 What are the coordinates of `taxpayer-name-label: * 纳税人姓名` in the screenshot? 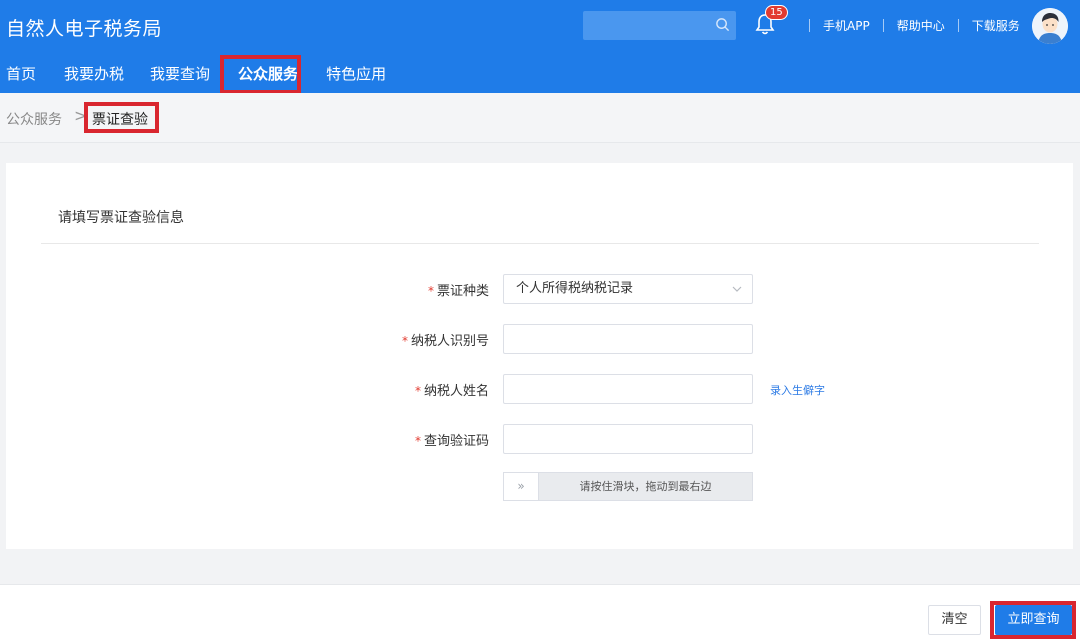 It's located at (451, 391).